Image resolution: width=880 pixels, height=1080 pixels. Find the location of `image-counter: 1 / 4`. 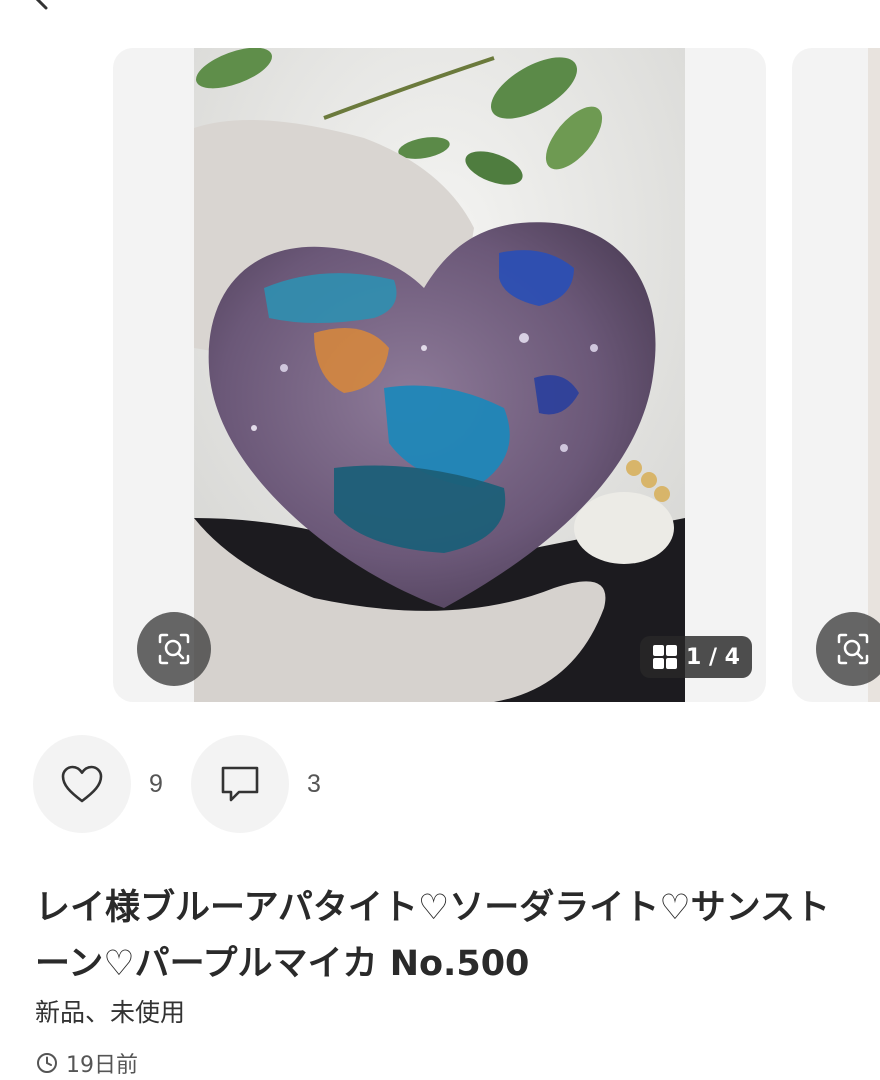

image-counter: 1 / 4 is located at coordinates (696, 657).